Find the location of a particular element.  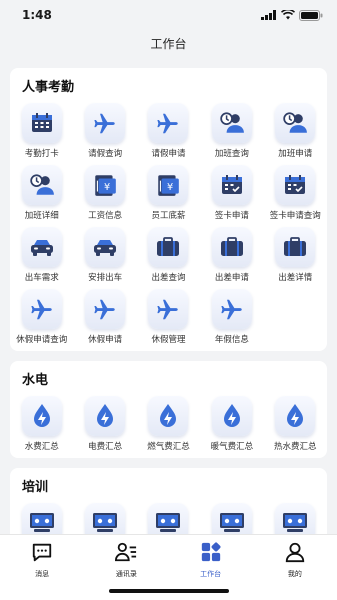

workbench-item: 签卡申请 is located at coordinates (231, 193).